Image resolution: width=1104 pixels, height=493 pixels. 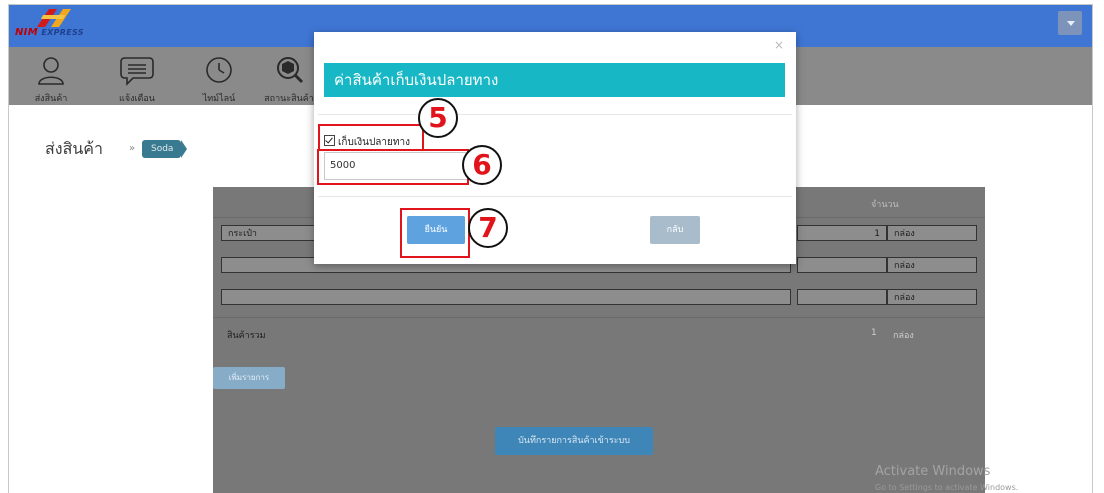 What do you see at coordinates (51, 71) in the screenshot?
I see `user-icon` at bounding box center [51, 71].